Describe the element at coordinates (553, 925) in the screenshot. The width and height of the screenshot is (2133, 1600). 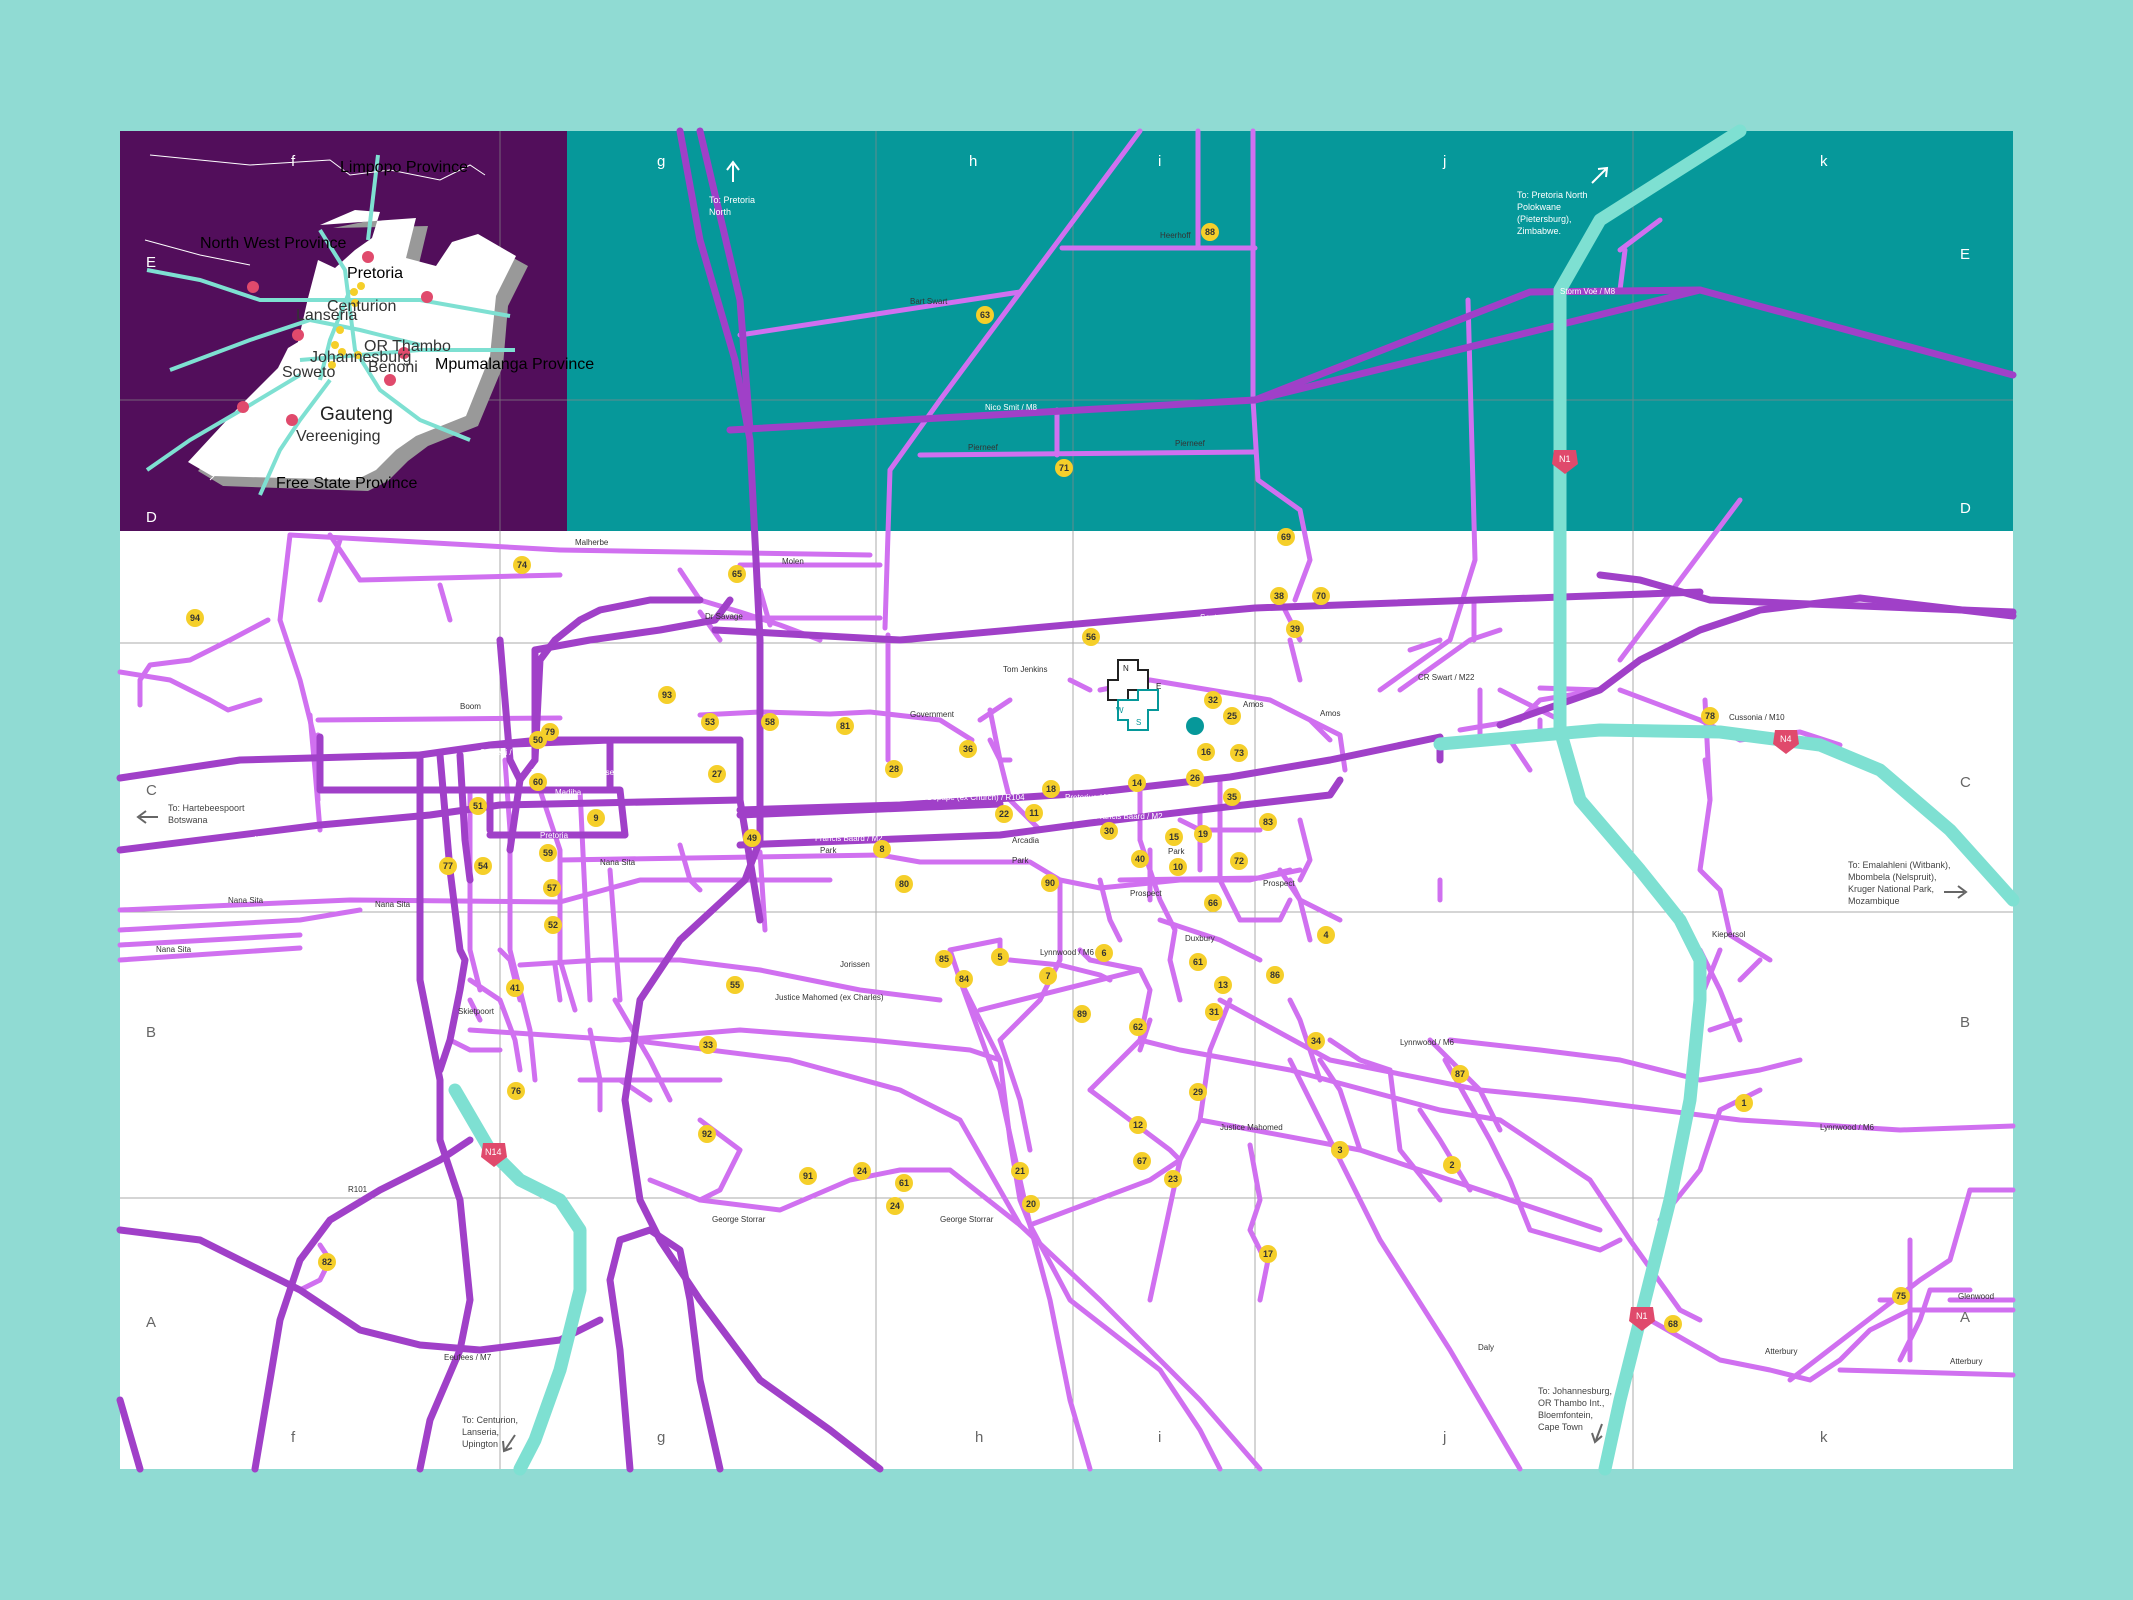
I see `poi-marker: 52` at that location.